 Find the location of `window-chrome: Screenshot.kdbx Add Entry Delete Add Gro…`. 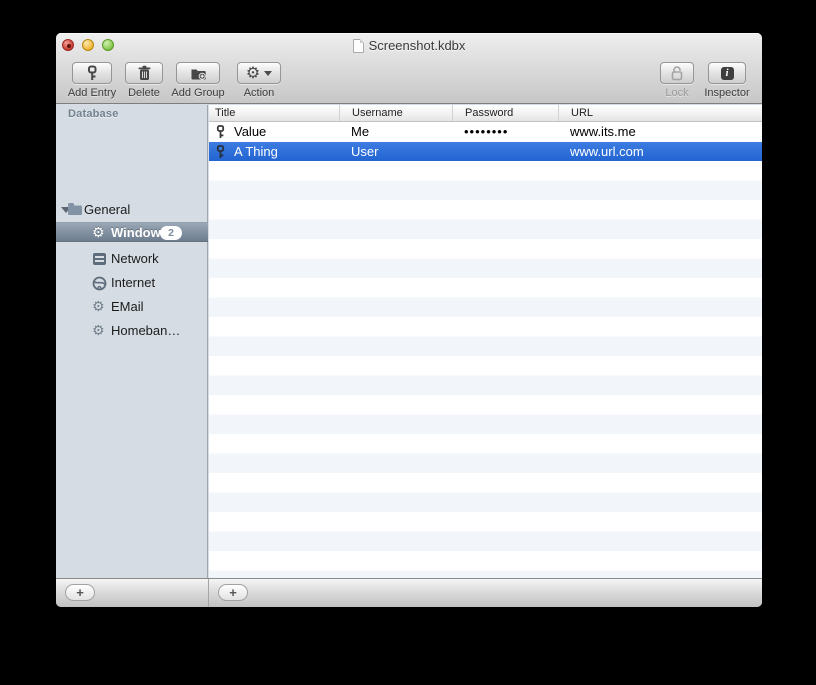

window-chrome: Screenshot.kdbx Add Entry Delete Add Gro… is located at coordinates (409, 68).